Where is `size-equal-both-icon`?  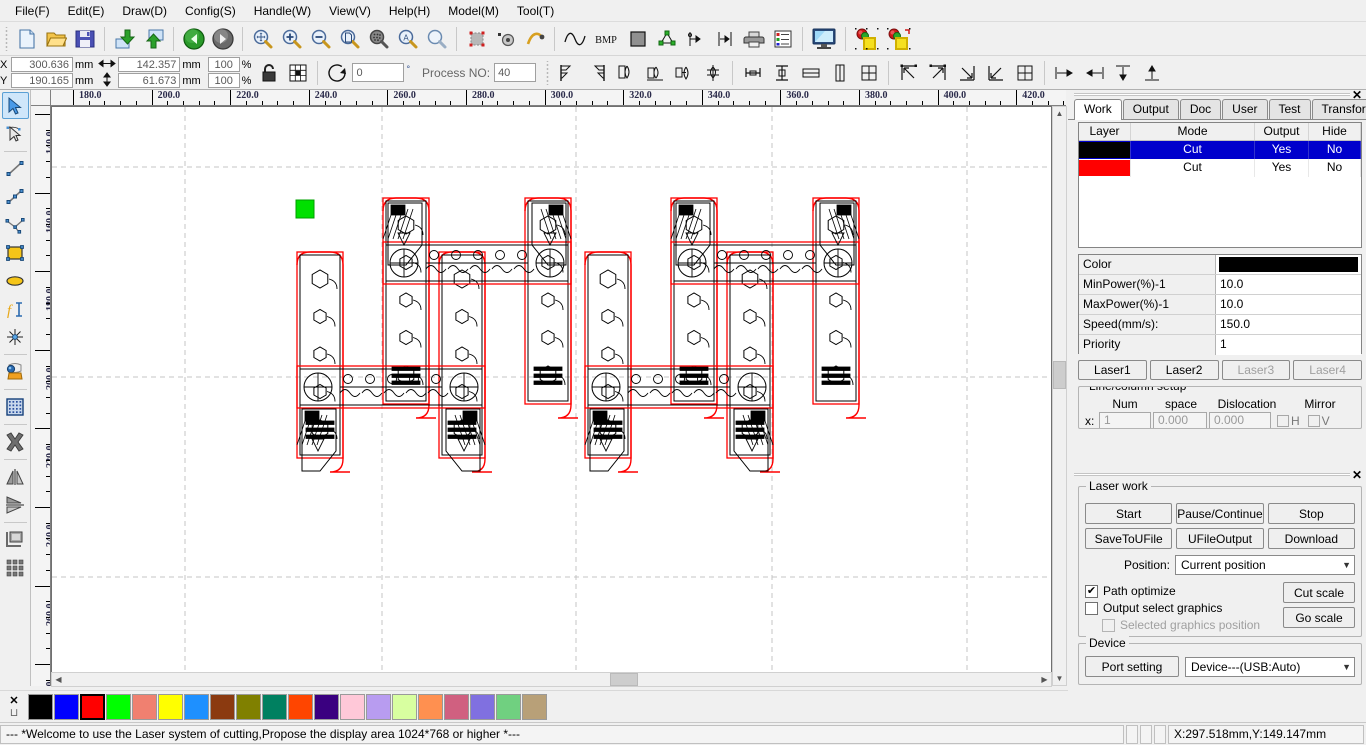 size-equal-both-icon is located at coordinates (868, 72).